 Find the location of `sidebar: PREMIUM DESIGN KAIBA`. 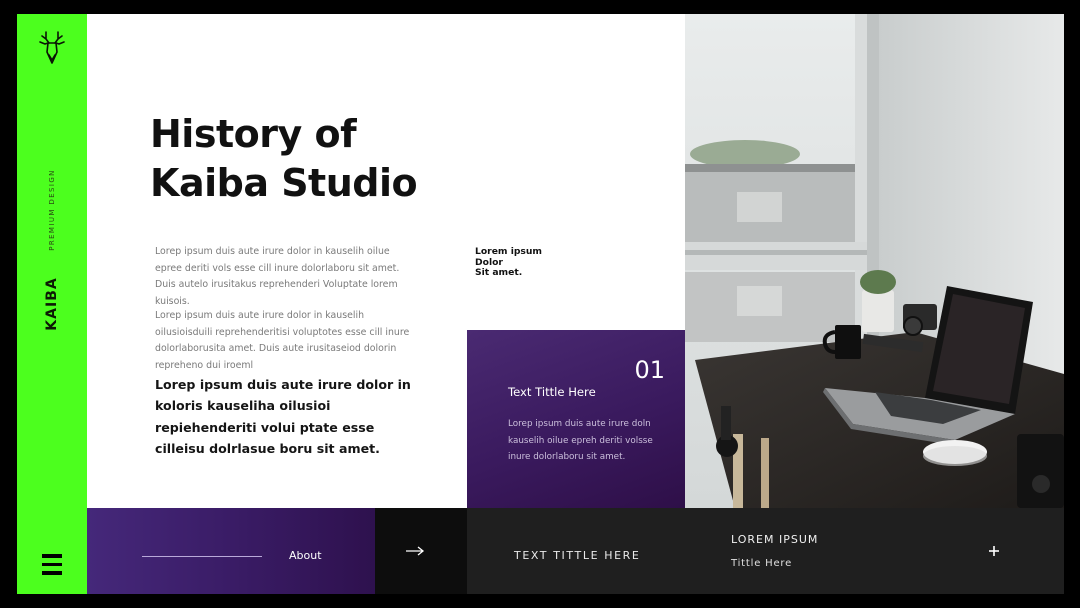

sidebar: PREMIUM DESIGN KAIBA is located at coordinates (52, 304).